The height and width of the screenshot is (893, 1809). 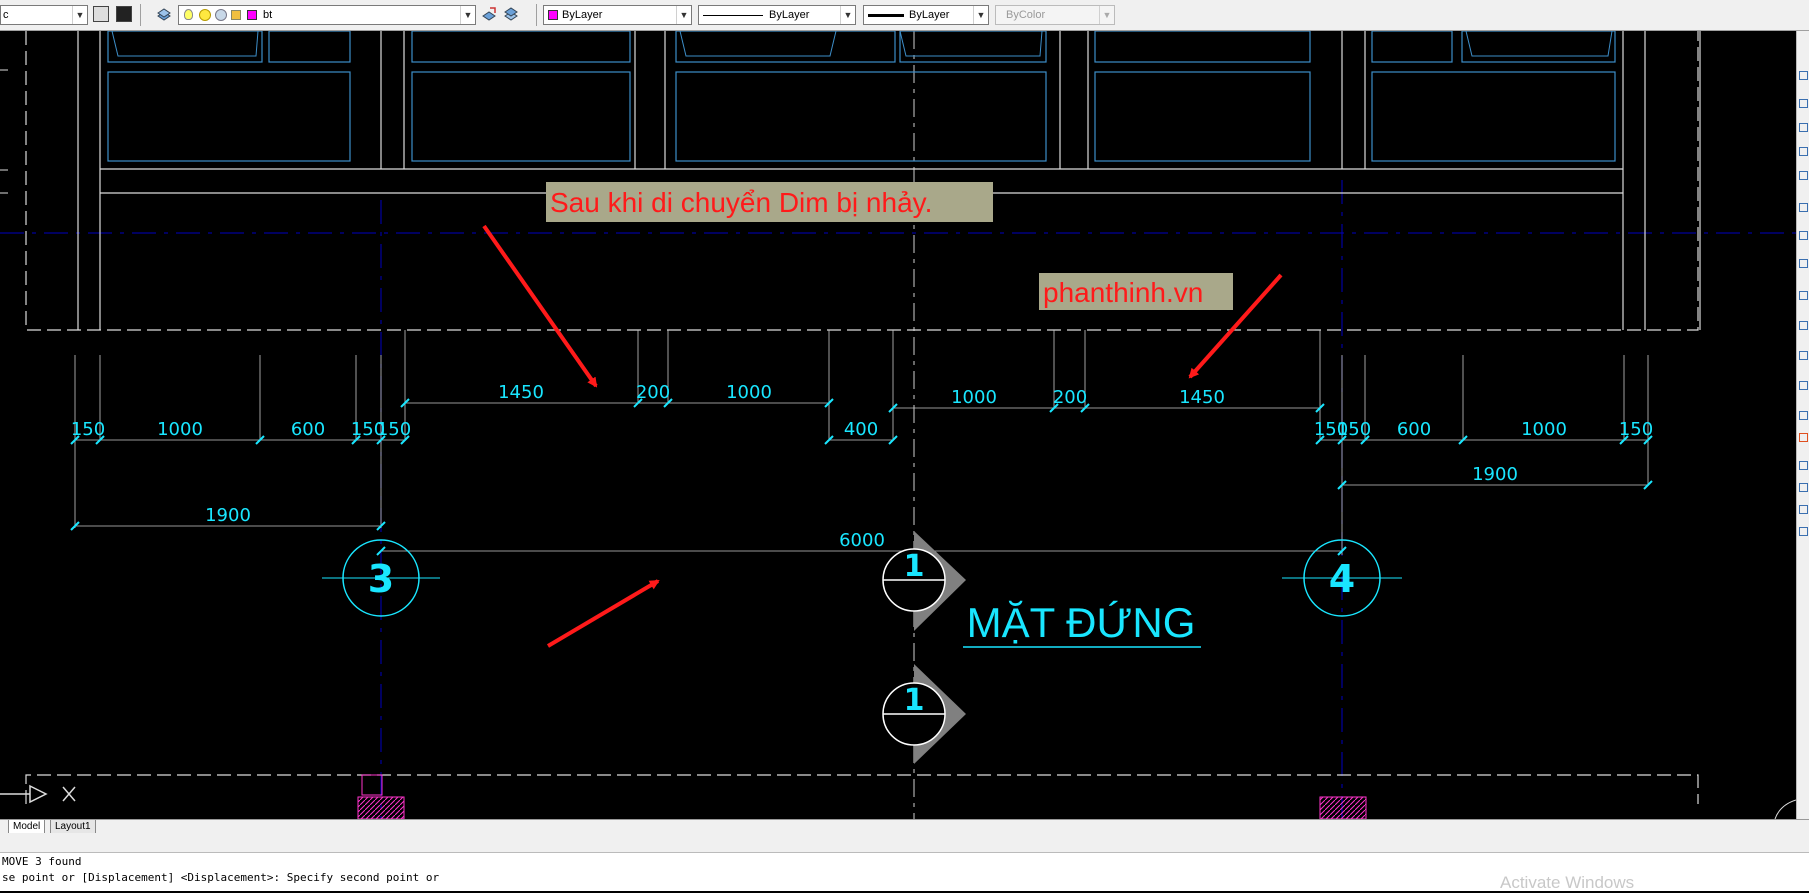 What do you see at coordinates (1123, 292) in the screenshot?
I see `website-text: phanthinh.vn` at bounding box center [1123, 292].